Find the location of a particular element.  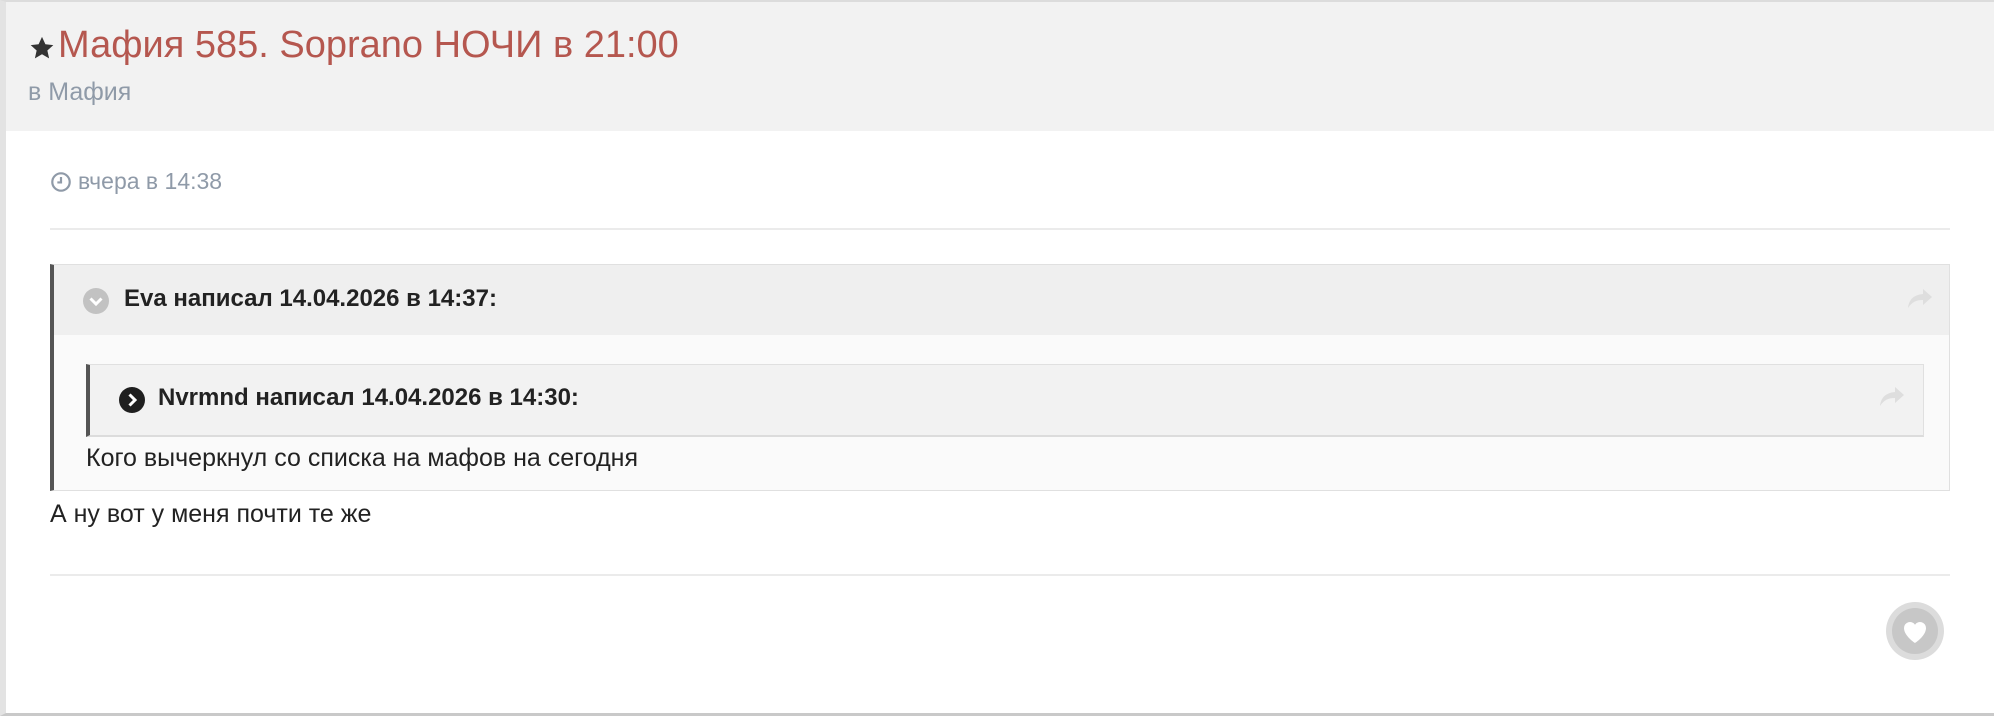

forum-link: в Мафия is located at coordinates (79, 92).